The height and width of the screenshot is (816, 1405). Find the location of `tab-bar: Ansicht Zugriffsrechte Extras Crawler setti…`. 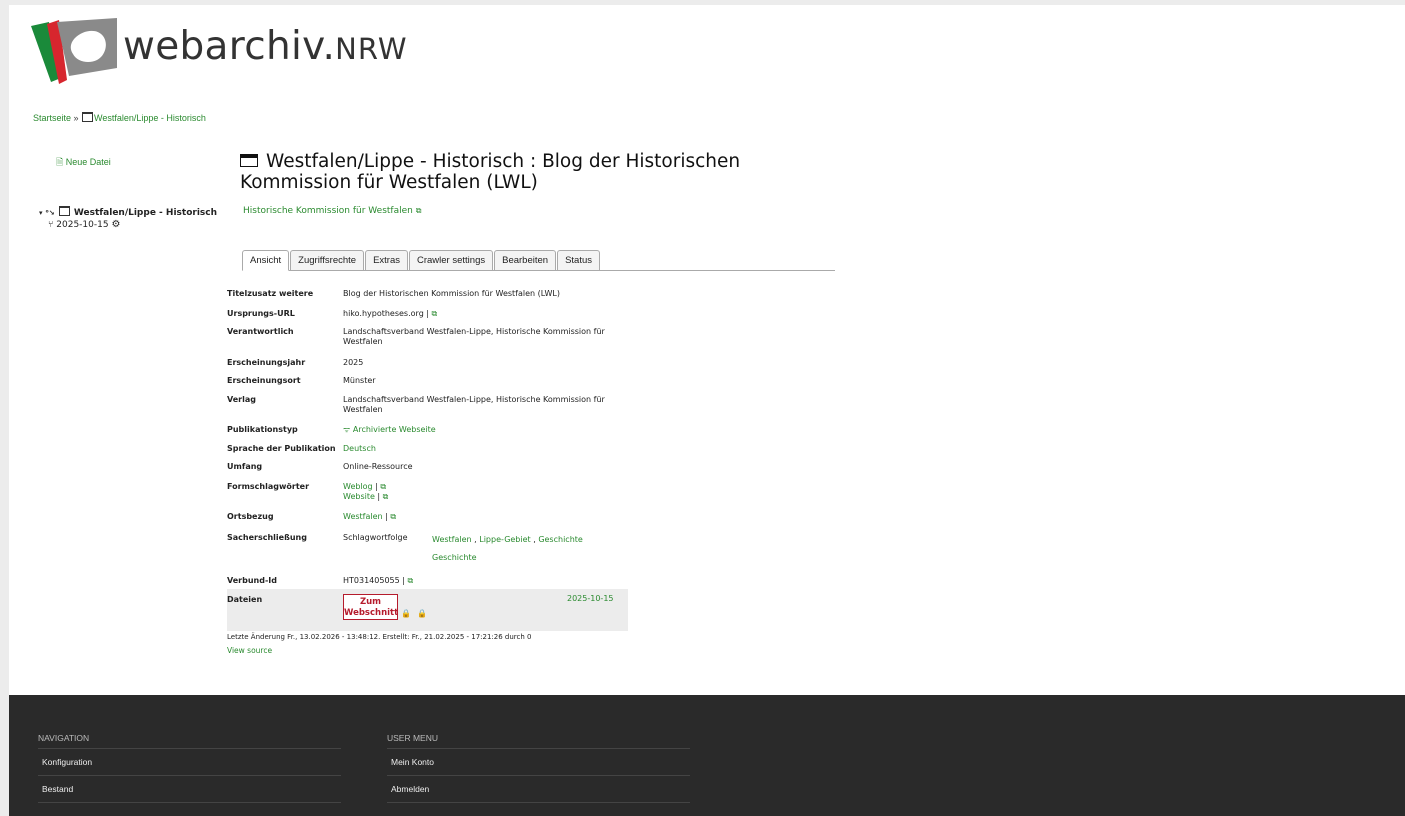

tab-bar: Ansicht Zugriffsrechte Extras Crawler setti… is located at coordinates (538, 260).